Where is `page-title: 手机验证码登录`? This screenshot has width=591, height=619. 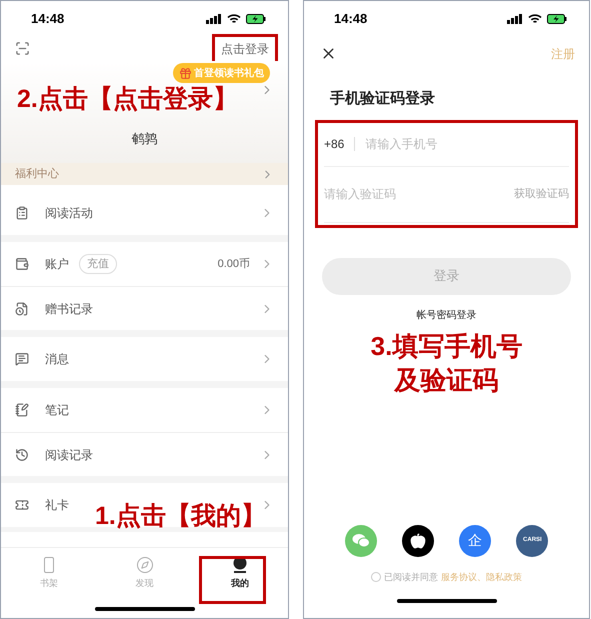
page-title: 手机验证码登录 is located at coordinates (383, 99).